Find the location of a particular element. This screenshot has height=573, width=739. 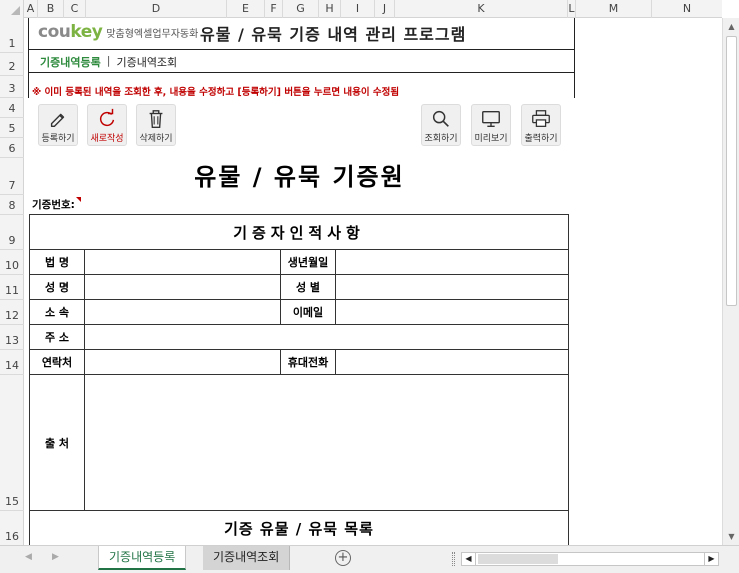

row-header-11: 11 is located at coordinates (12, 287).